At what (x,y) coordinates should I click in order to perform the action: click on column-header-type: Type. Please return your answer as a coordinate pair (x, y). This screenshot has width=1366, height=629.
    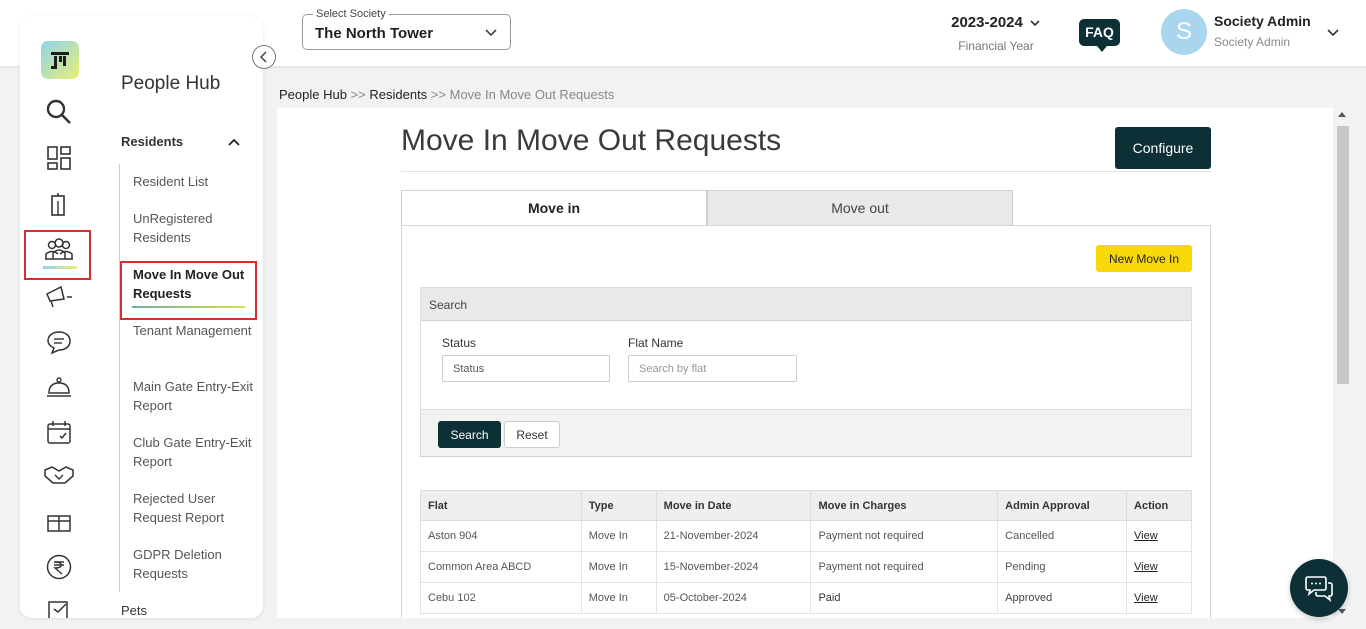
    Looking at the image, I should click on (618, 505).